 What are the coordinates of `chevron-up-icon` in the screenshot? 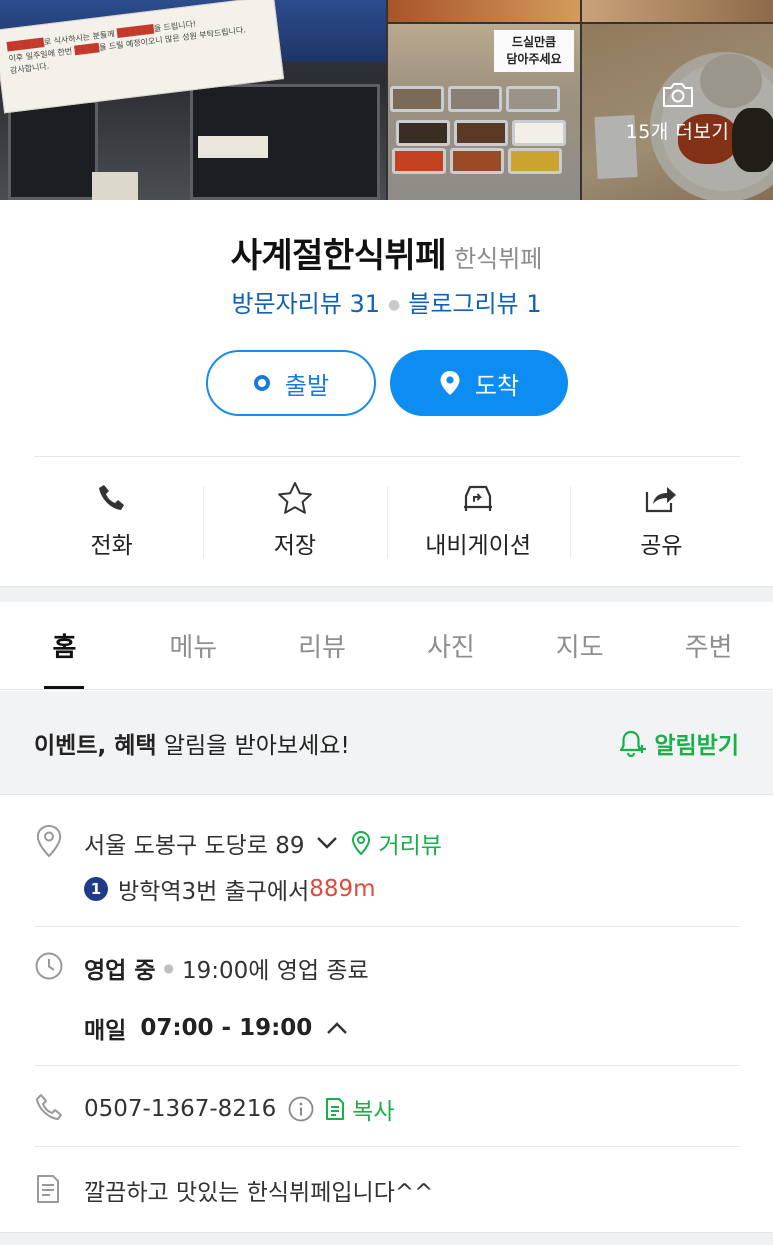 It's located at (337, 1028).